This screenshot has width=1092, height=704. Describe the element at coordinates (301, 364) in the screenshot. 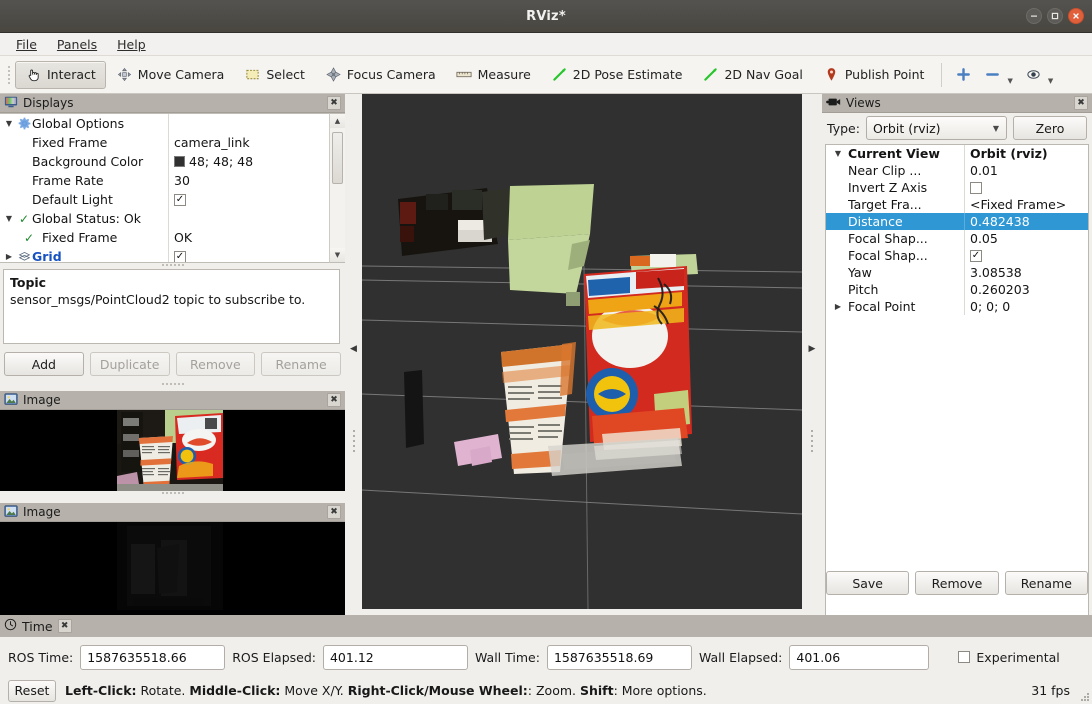

I see `rename-display-button: Rename` at that location.